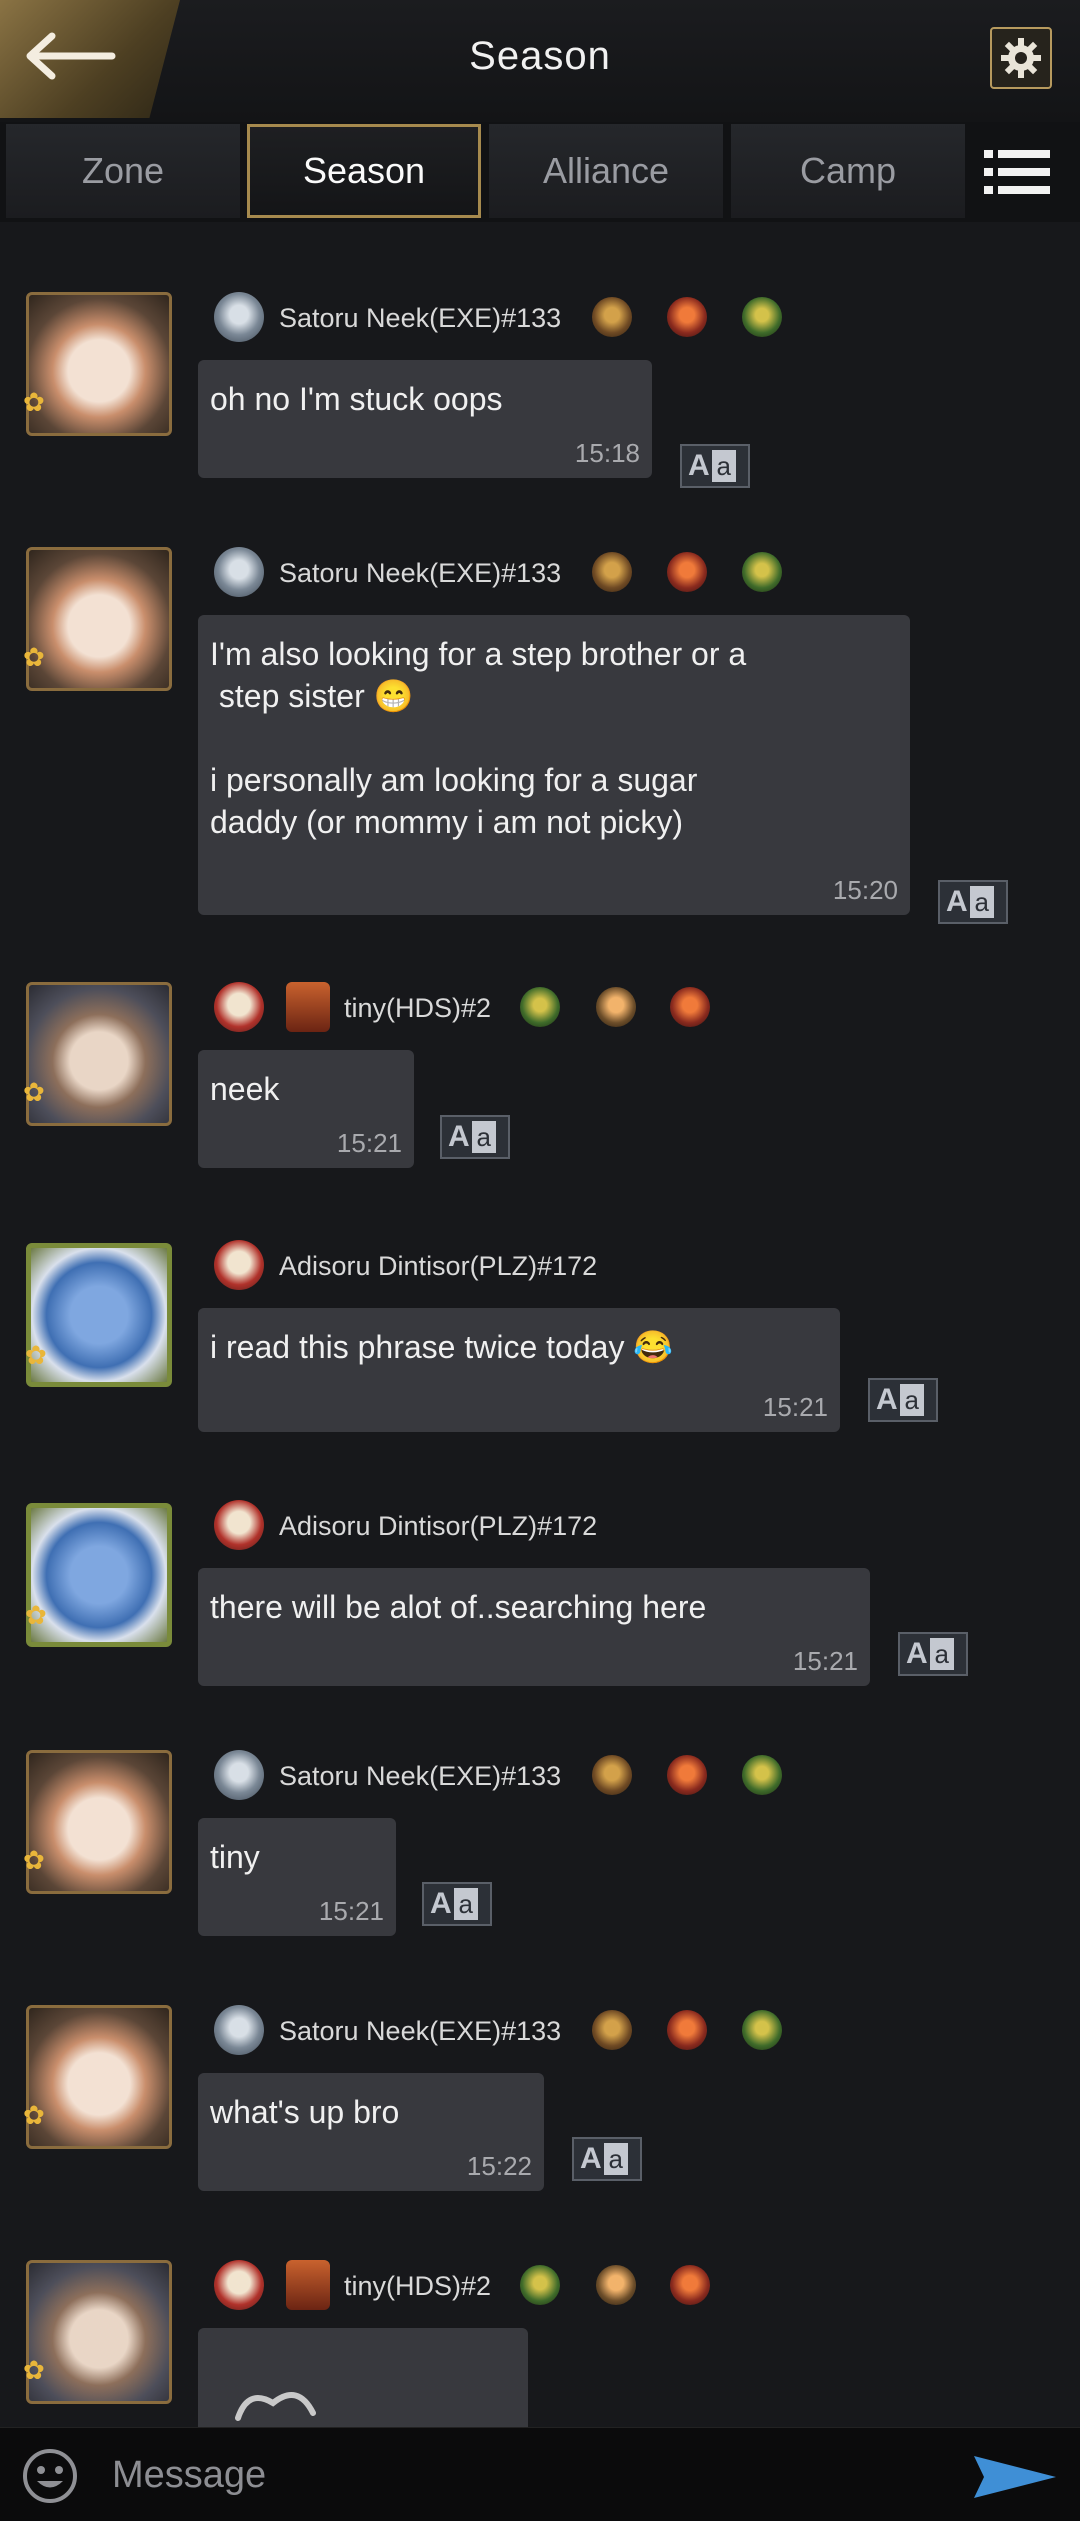  What do you see at coordinates (458, 1607) in the screenshot?
I see `message-text: there will be alot of..searching here` at bounding box center [458, 1607].